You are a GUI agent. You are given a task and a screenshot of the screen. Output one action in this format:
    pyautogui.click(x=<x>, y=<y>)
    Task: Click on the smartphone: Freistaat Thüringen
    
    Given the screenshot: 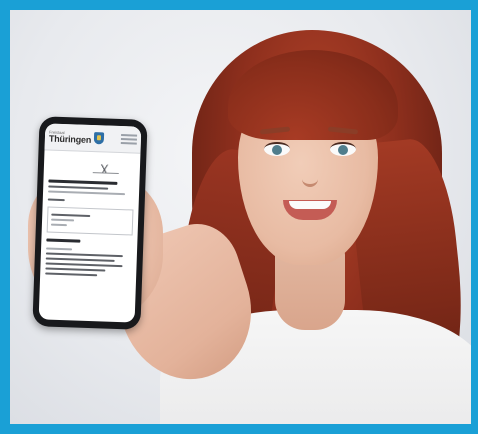 What is the action you would take?
    pyautogui.click(x=90, y=223)
    